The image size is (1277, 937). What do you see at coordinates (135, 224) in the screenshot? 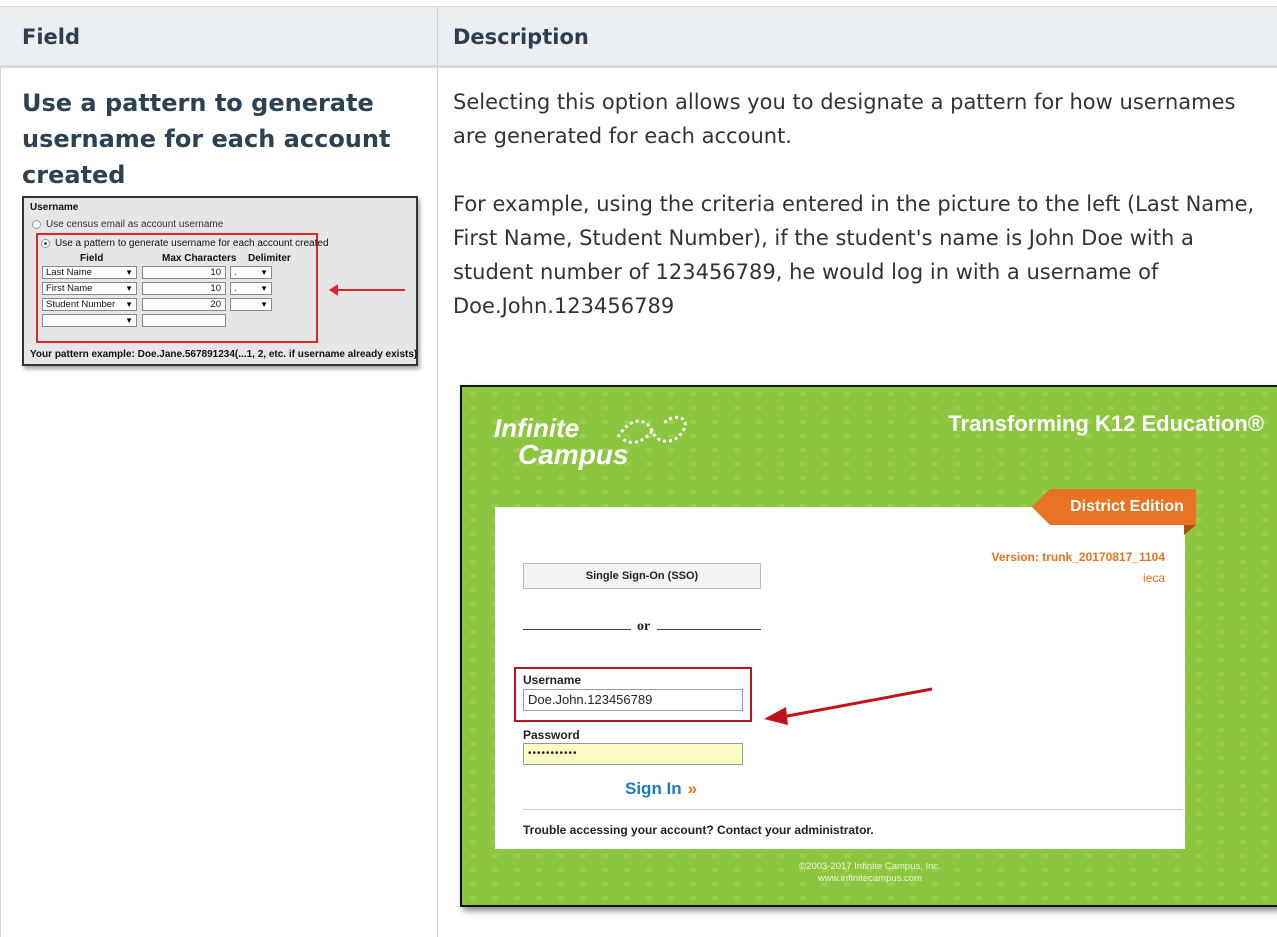
I see `census-email-option-label: Use census email as account username` at bounding box center [135, 224].